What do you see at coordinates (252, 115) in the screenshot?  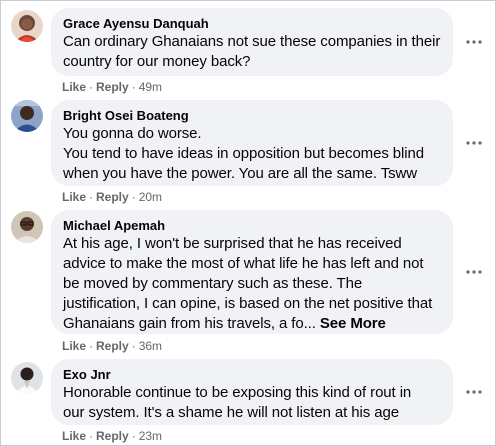 I see `comment-author: Bright Osei Boateng` at bounding box center [252, 115].